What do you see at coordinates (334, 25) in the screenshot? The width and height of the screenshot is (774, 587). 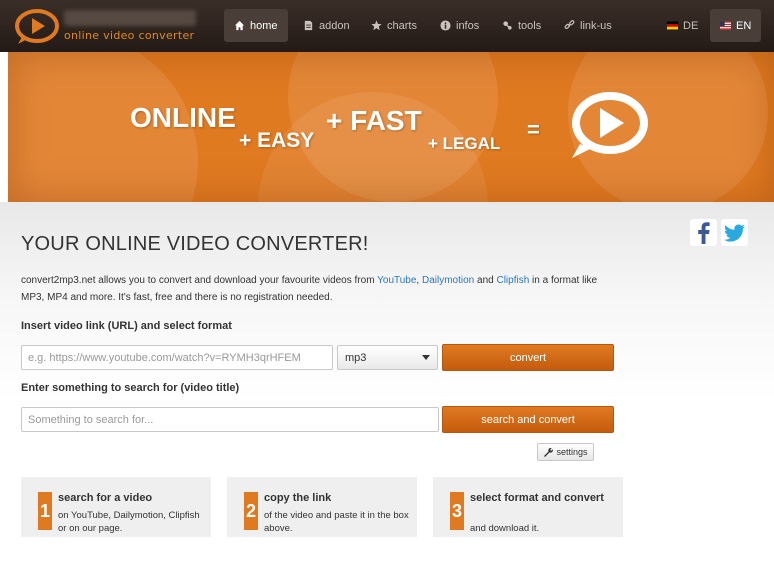 I see `nav-item-label: addon` at bounding box center [334, 25].